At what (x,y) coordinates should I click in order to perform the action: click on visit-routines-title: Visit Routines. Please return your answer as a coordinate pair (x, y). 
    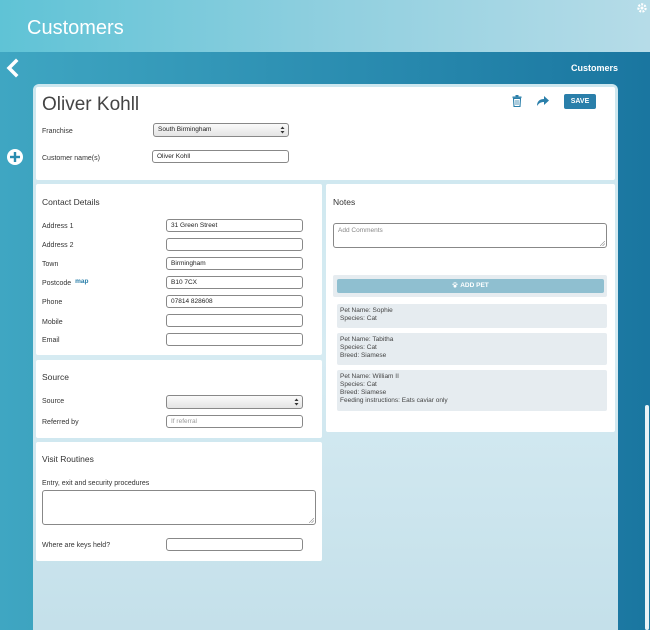
    Looking at the image, I should click on (68, 459).